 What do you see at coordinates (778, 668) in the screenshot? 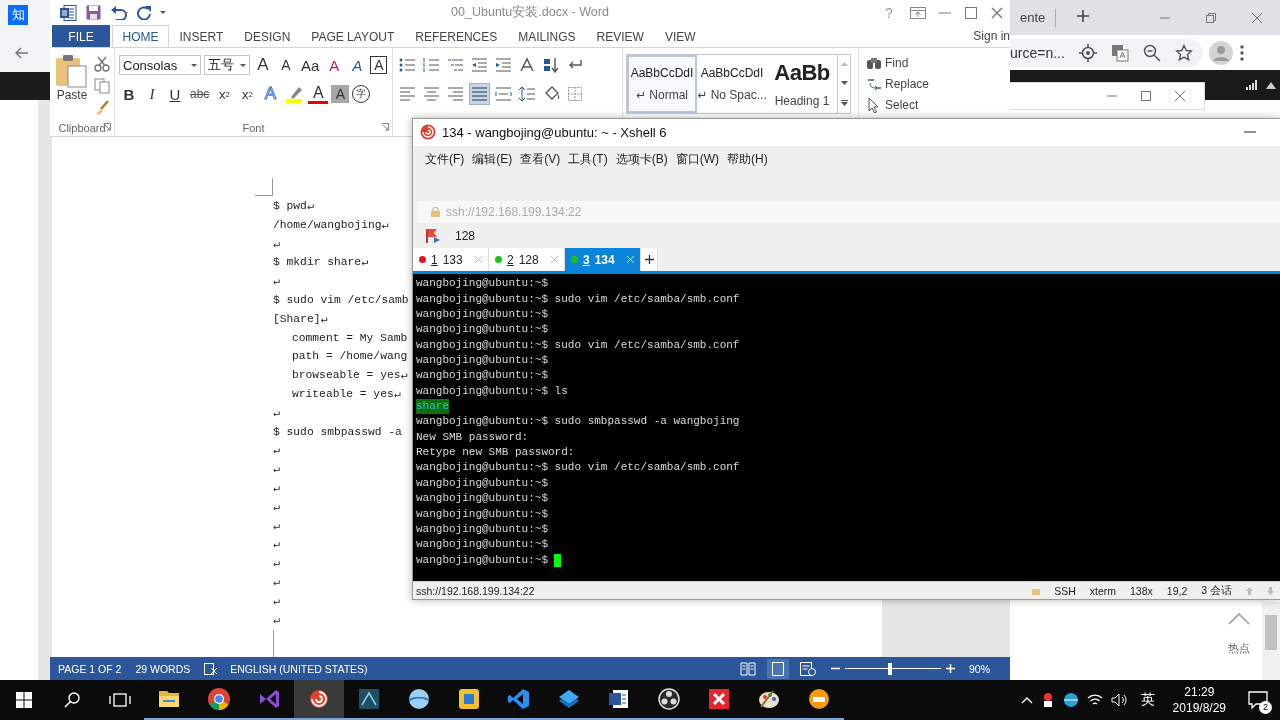
I see `view-button` at bounding box center [778, 668].